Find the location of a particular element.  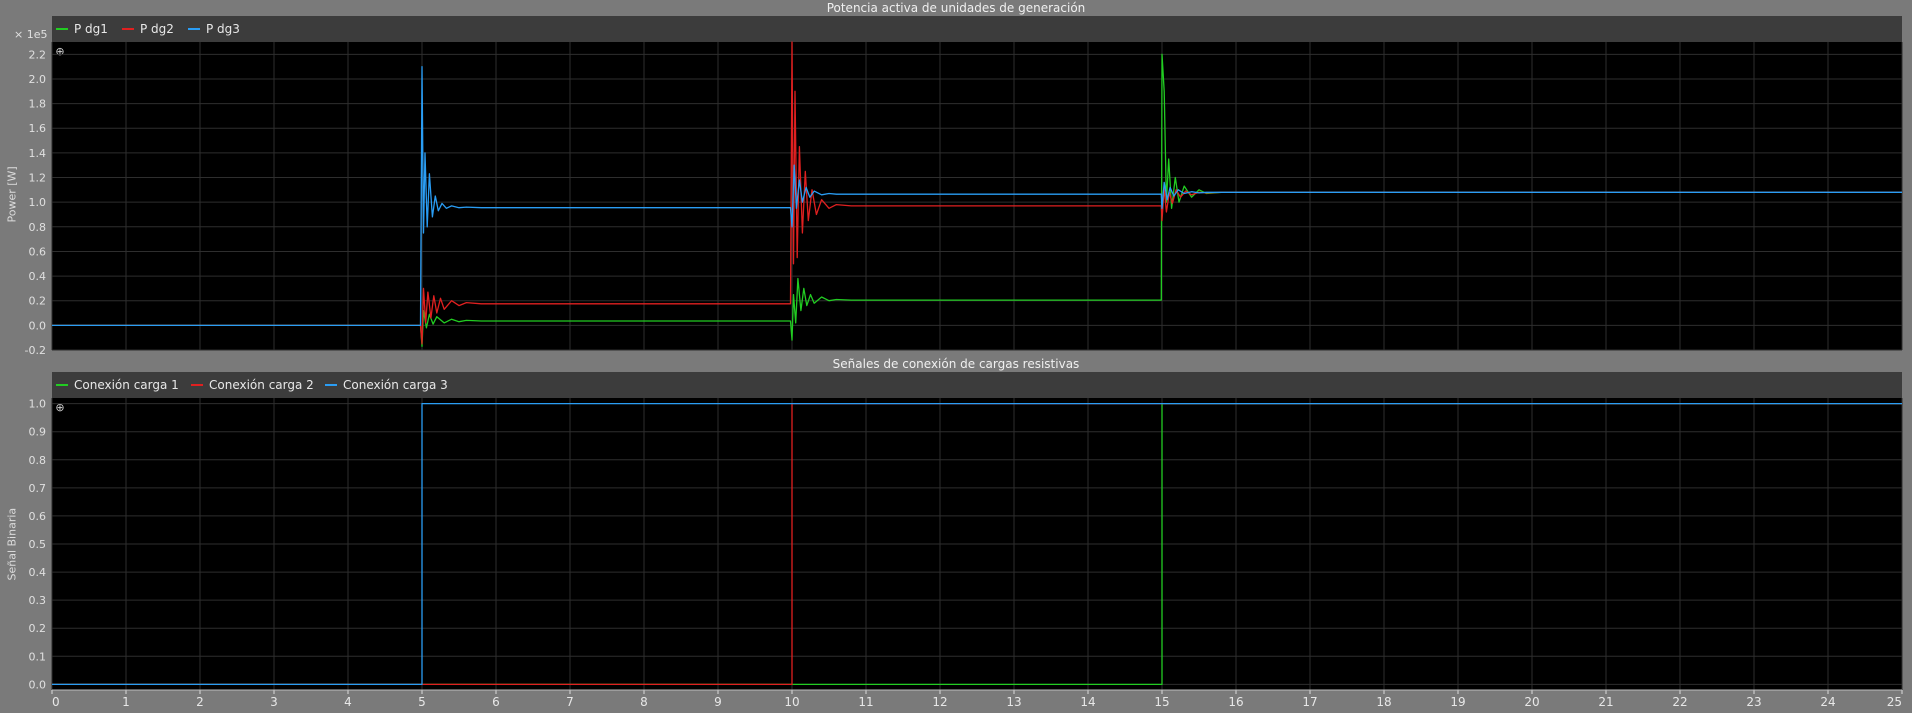

legend-item-p-dg1: P dg1 is located at coordinates (82, 29).